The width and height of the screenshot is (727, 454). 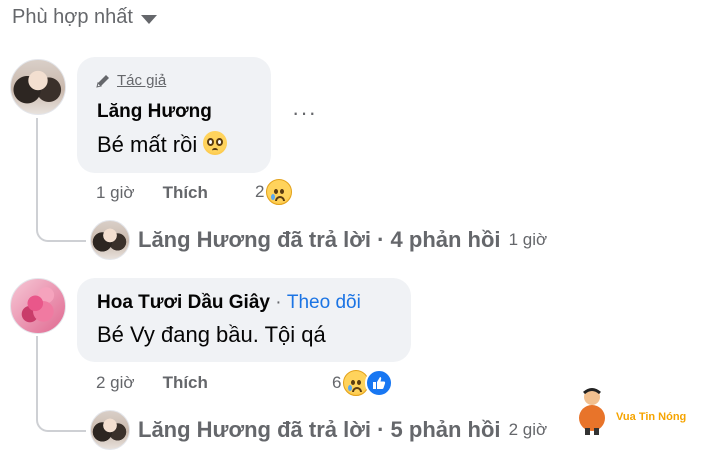 What do you see at coordinates (183, 302) in the screenshot?
I see `commenter-name: Hoa Tươi Dầu Giây` at bounding box center [183, 302].